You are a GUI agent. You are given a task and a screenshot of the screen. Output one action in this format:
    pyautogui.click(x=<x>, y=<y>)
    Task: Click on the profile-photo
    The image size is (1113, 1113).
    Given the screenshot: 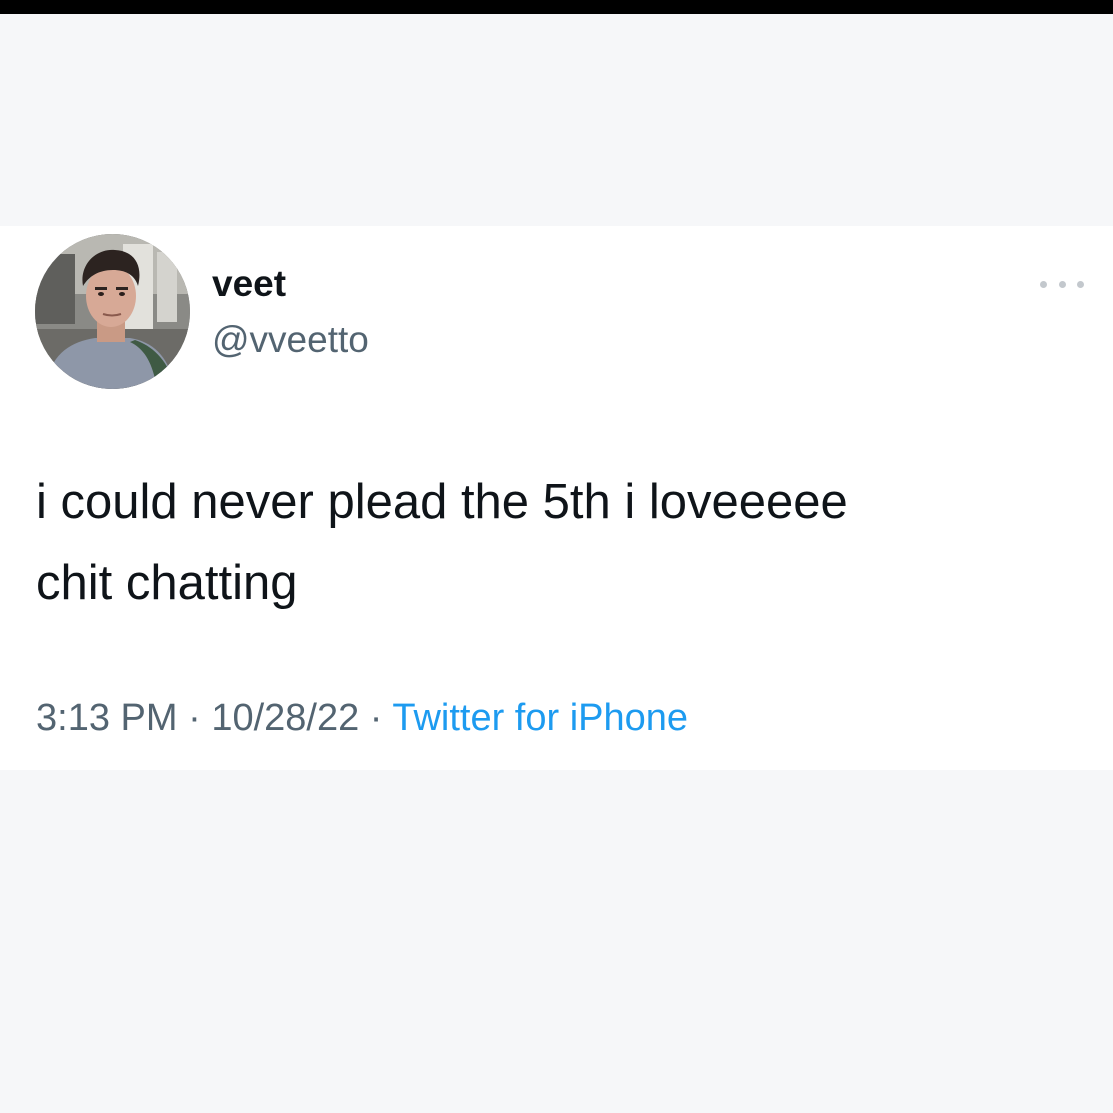 What is the action you would take?
    pyautogui.click(x=112, y=311)
    